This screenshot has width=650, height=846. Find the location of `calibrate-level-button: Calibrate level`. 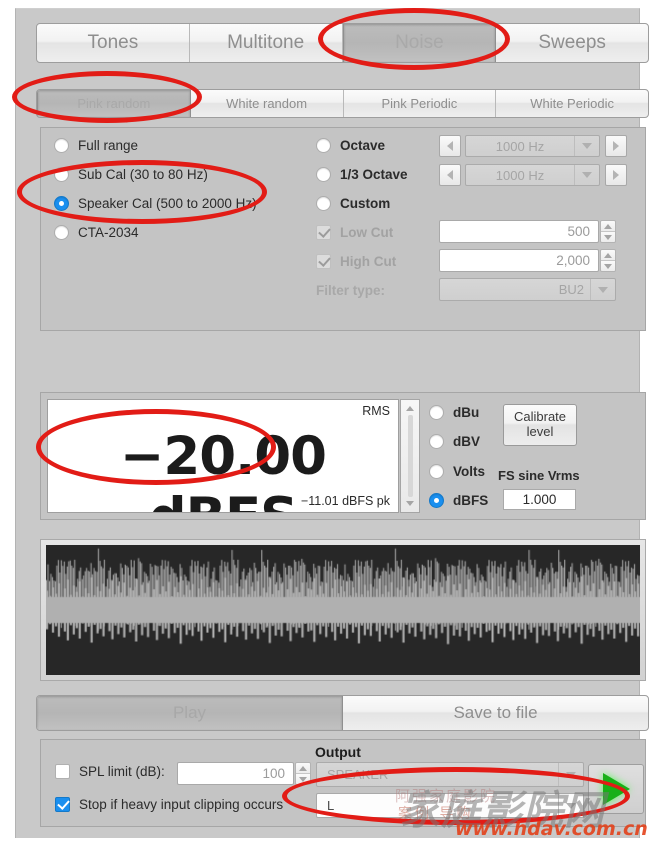

calibrate-level-button: Calibrate level is located at coordinates (540, 425).